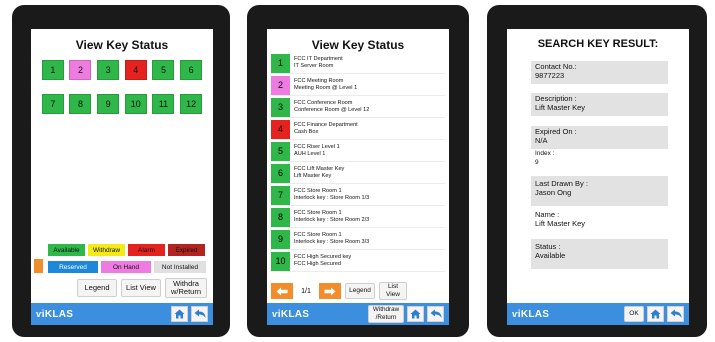 This screenshot has height=342, width=715. I want to click on page-title: SEARCH KEY RESULT:, so click(598, 44).